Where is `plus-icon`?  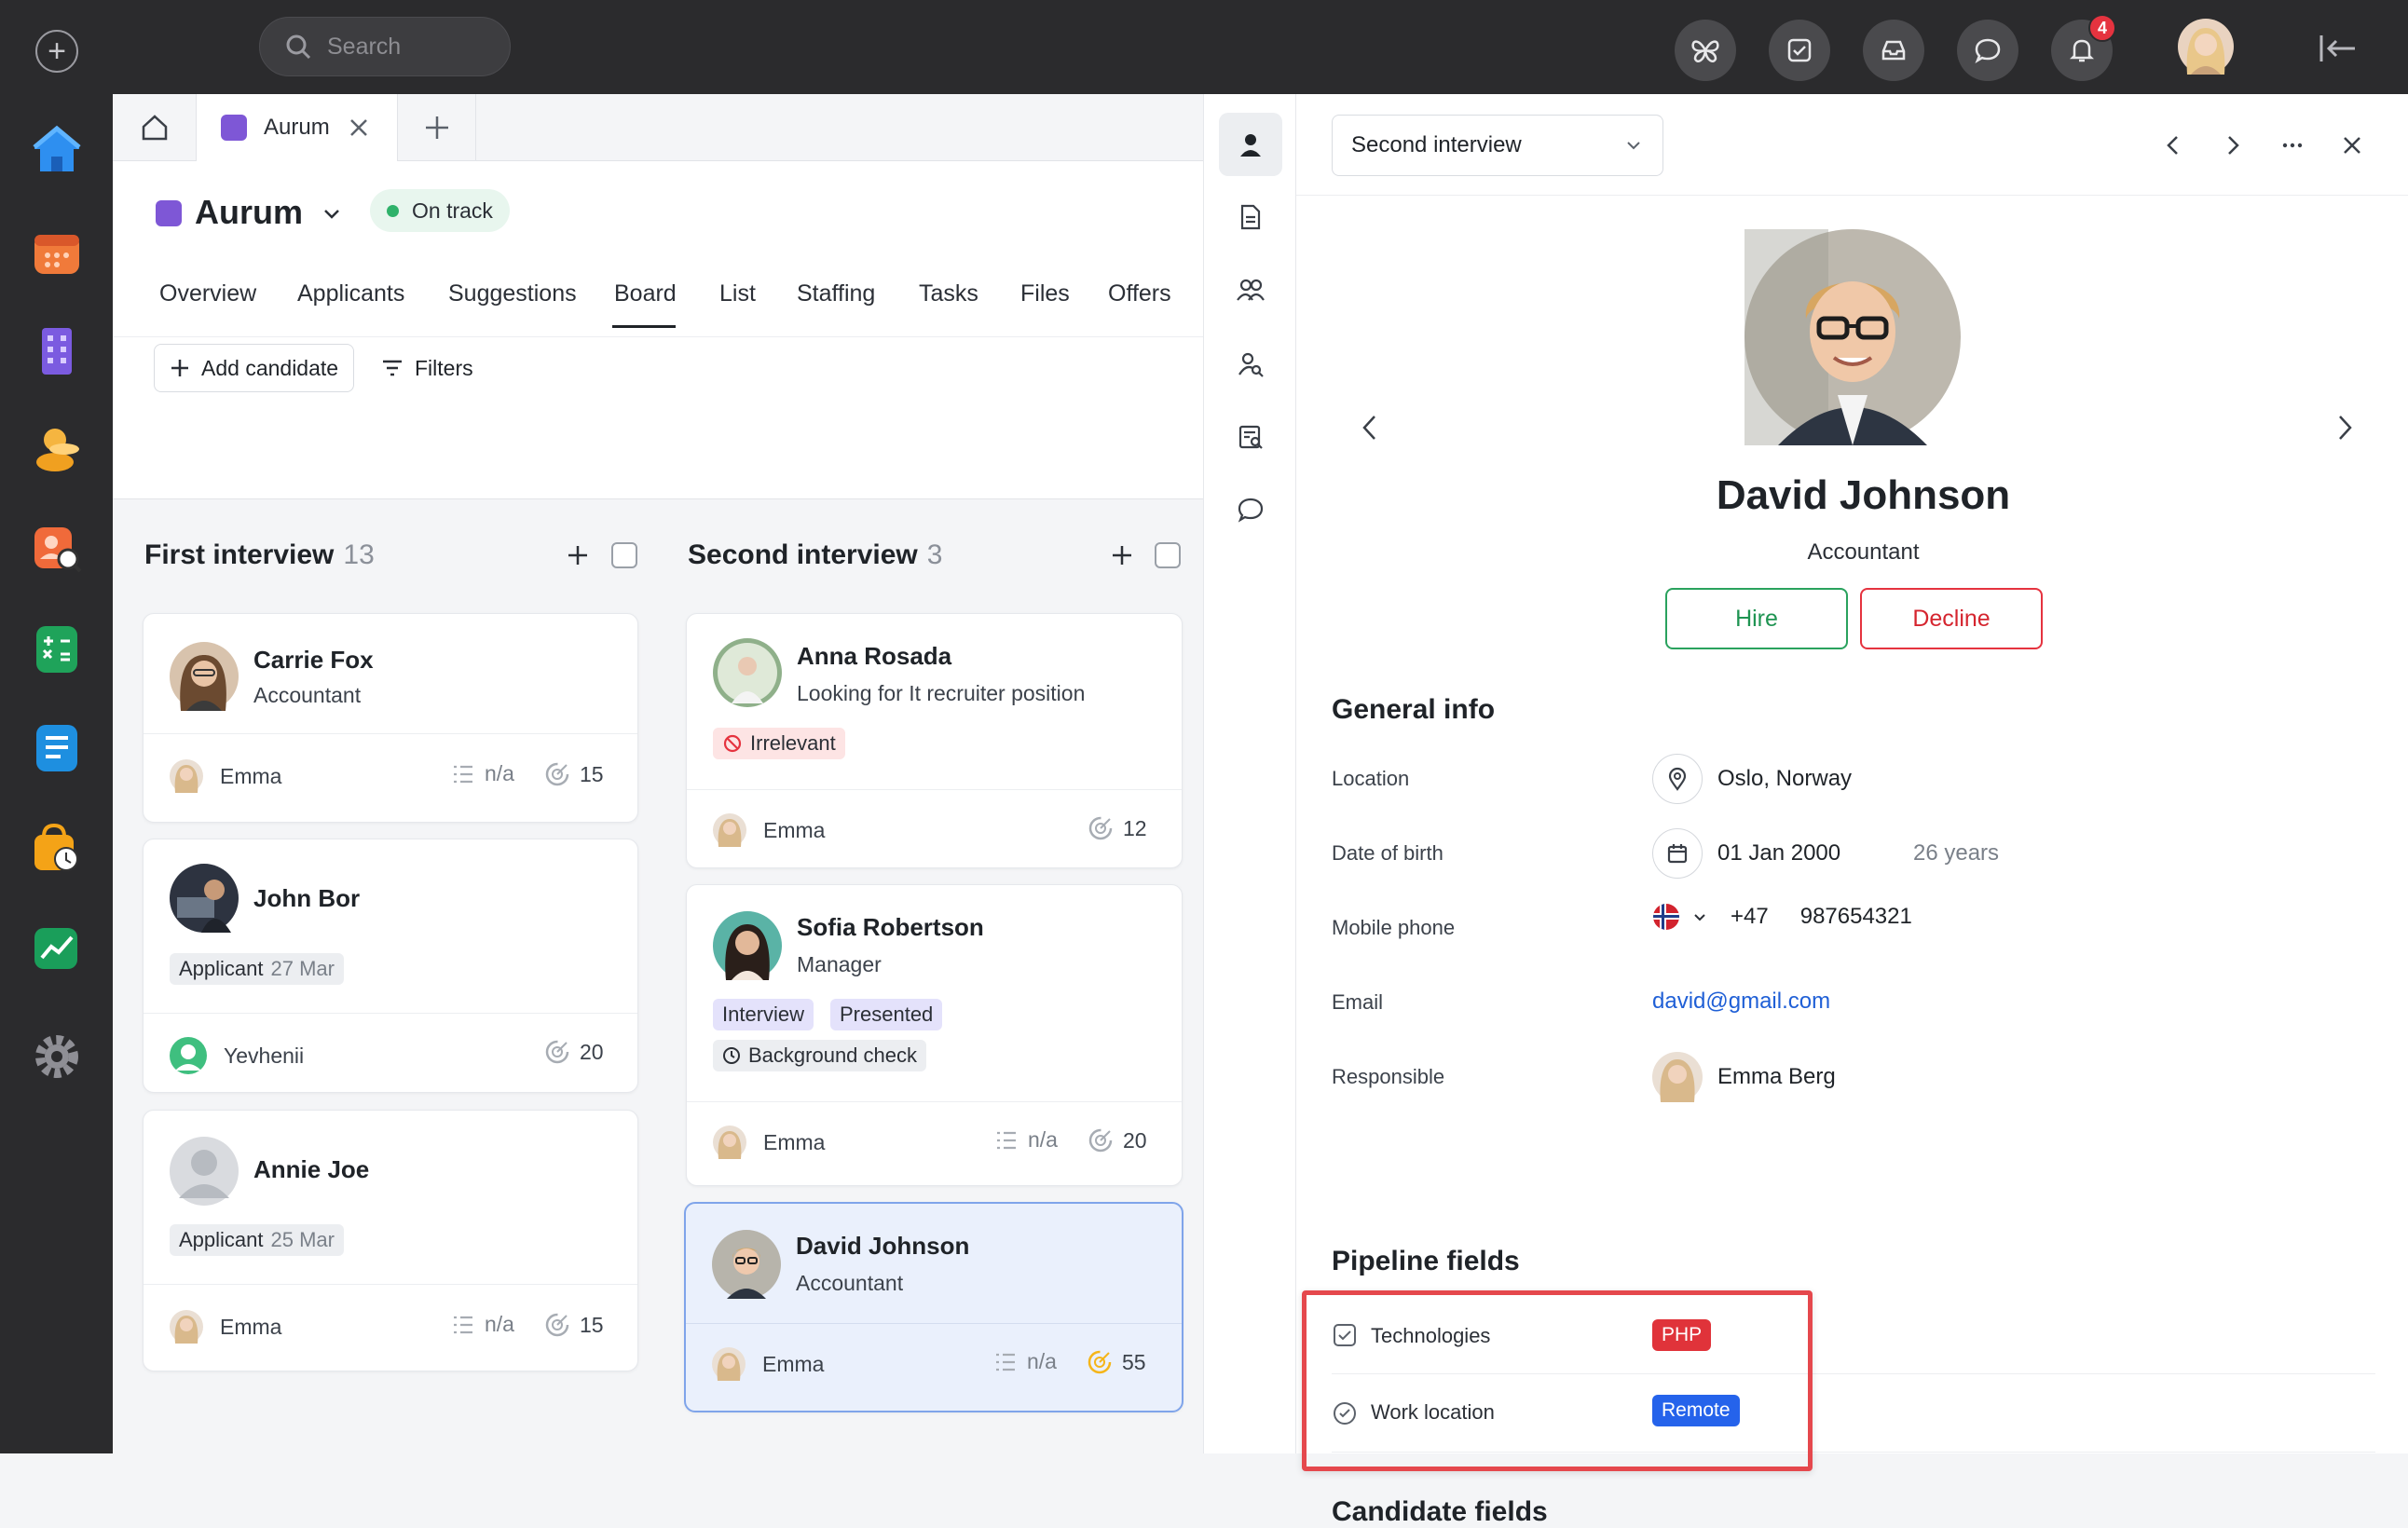 plus-icon is located at coordinates (179, 368).